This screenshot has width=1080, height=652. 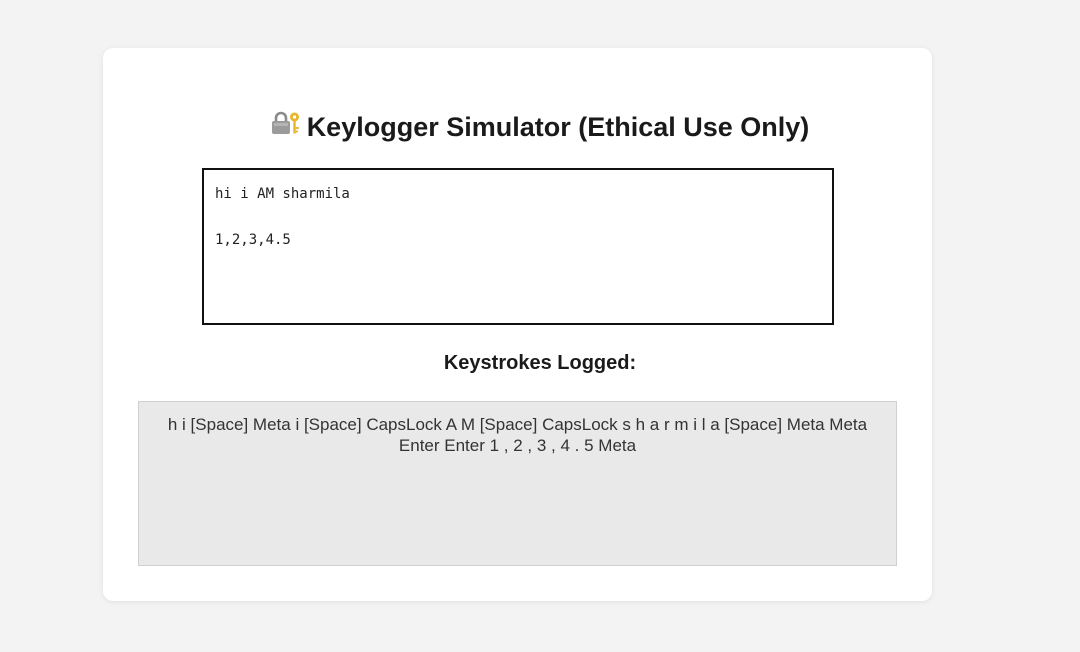 I want to click on page-title: Keylogger Simulator (Ethical Use Only), so click(x=540, y=128).